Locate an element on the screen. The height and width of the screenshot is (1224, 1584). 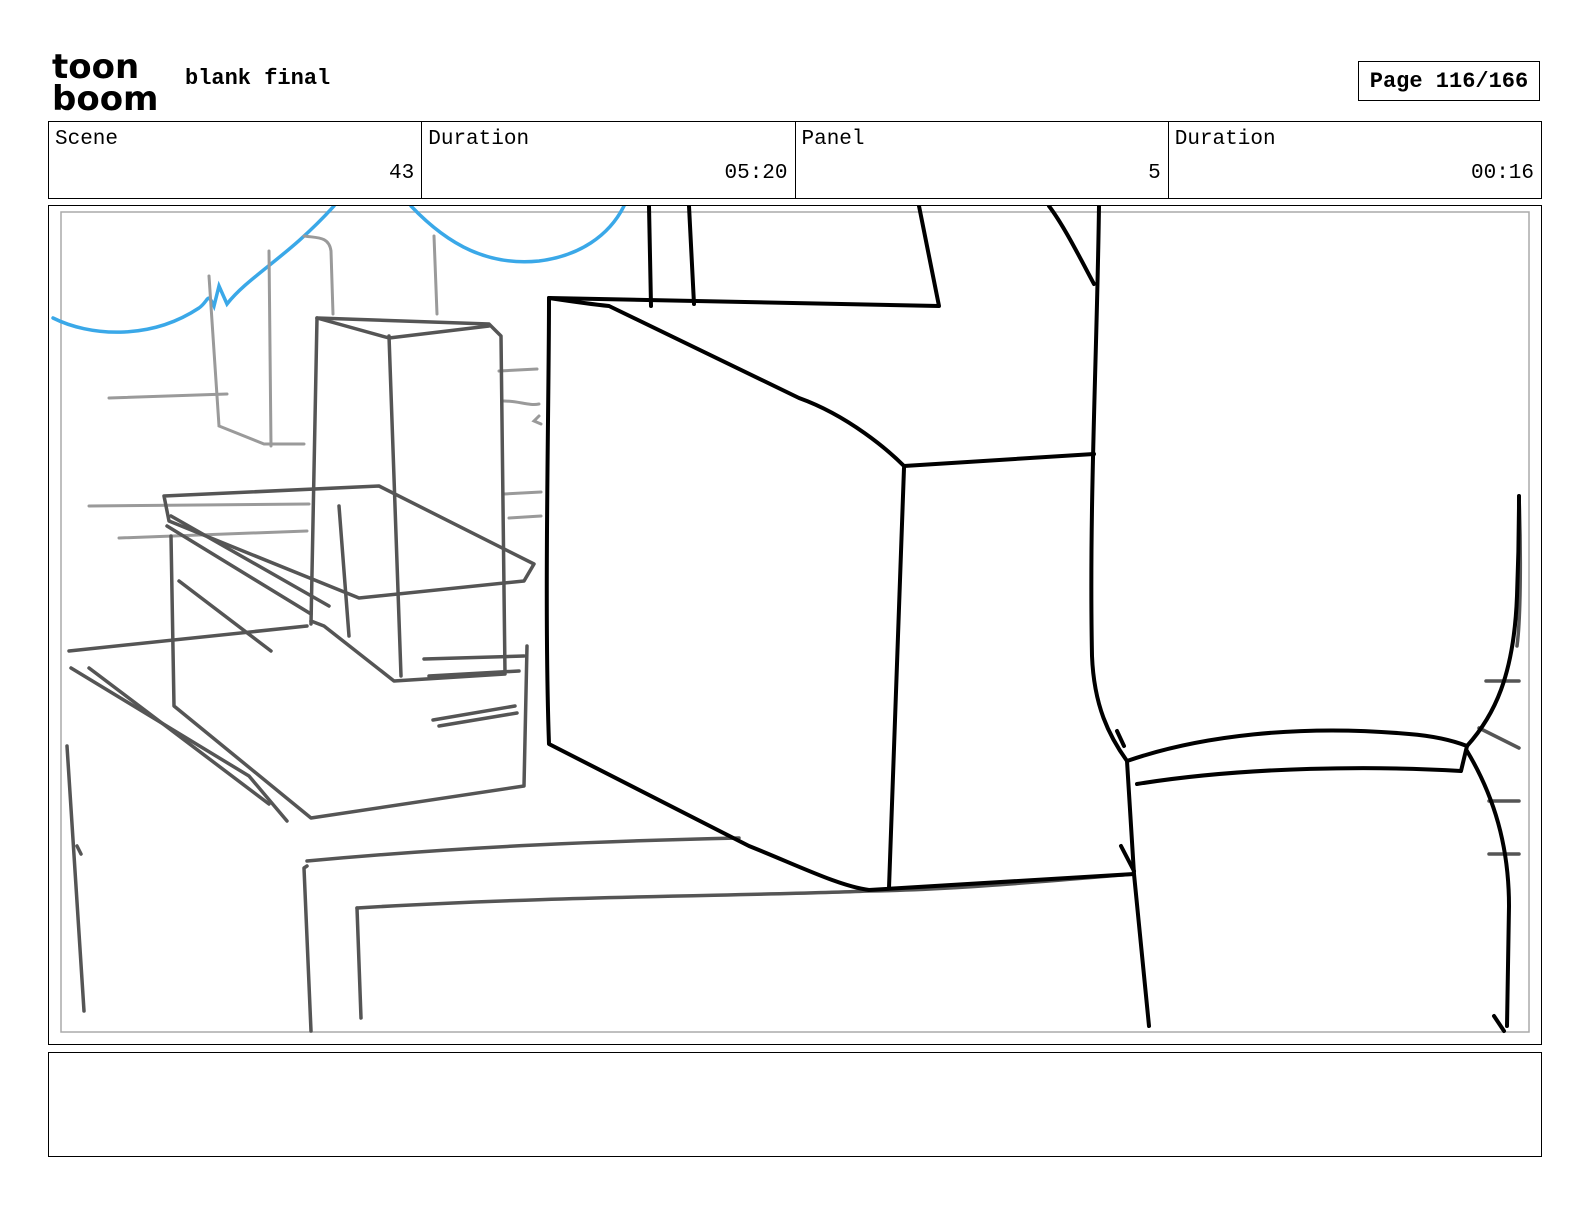
panel-label: Panel is located at coordinates (833, 139).